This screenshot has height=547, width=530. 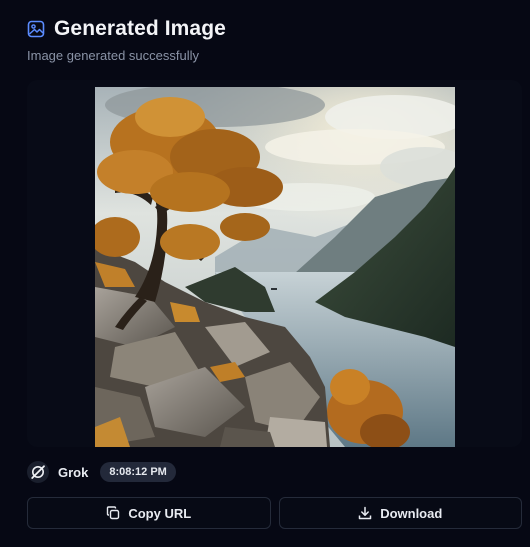 I want to click on generation-meta: Grok 8:08:12 PM, so click(x=101, y=472).